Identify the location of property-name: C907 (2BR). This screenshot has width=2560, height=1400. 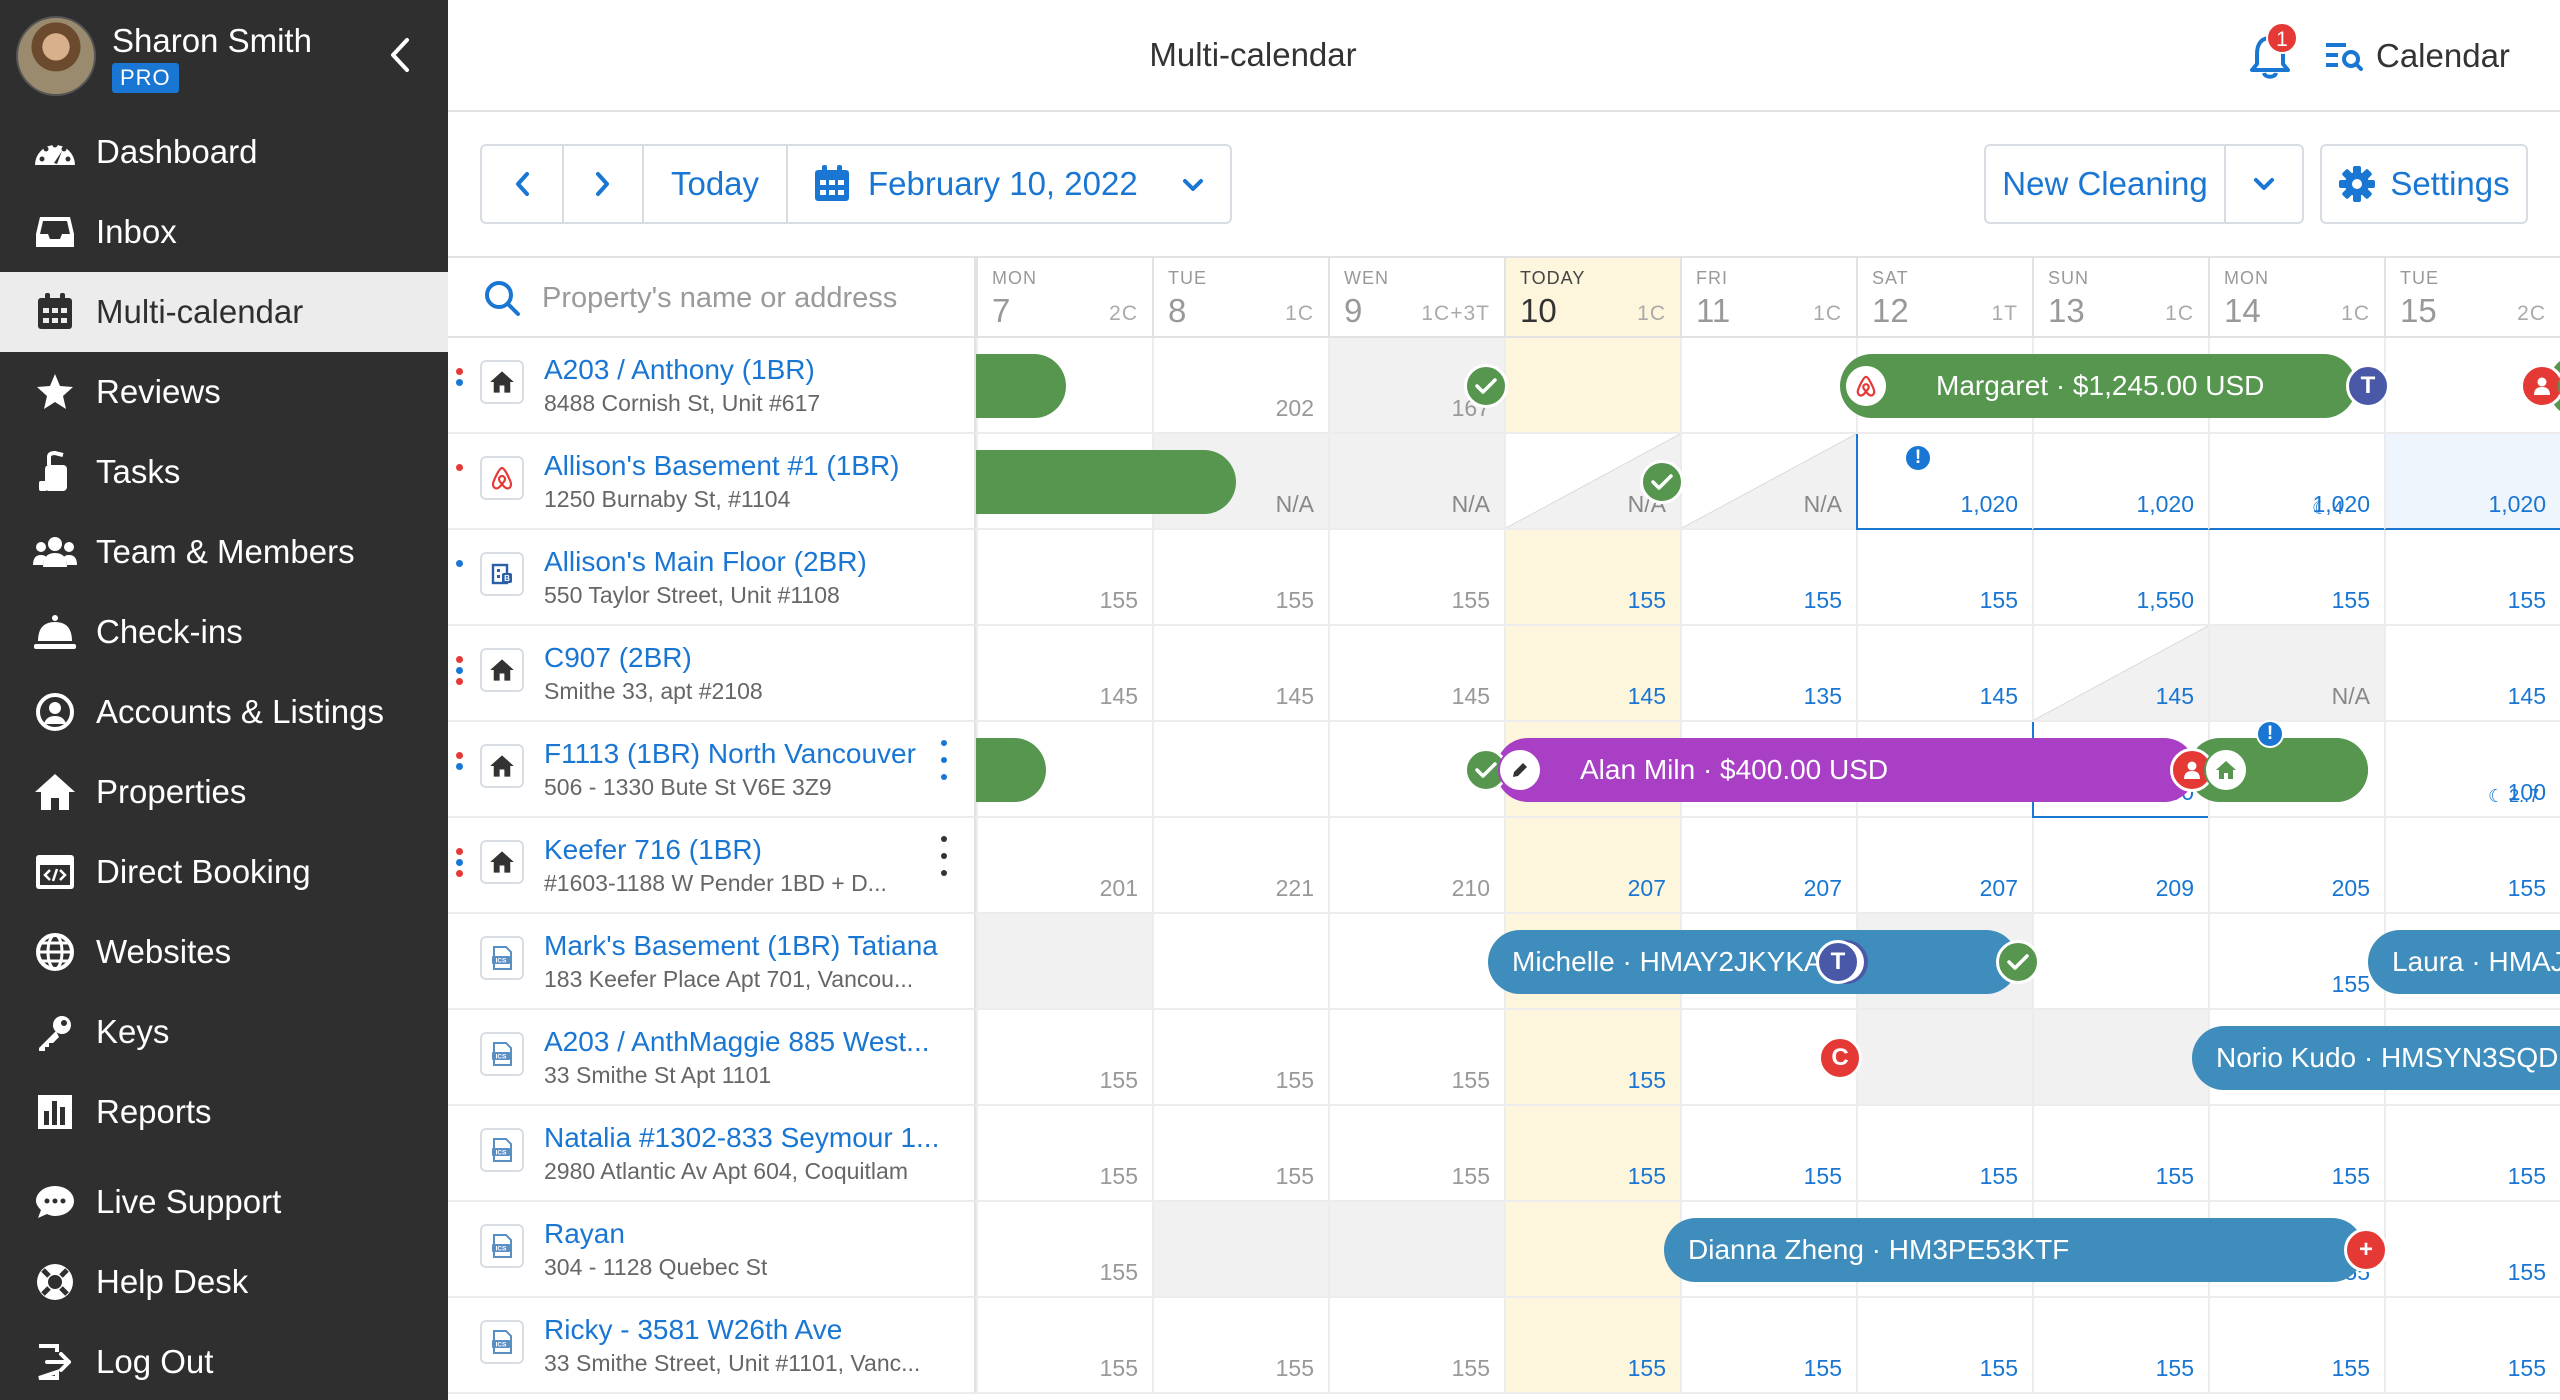
(618, 658).